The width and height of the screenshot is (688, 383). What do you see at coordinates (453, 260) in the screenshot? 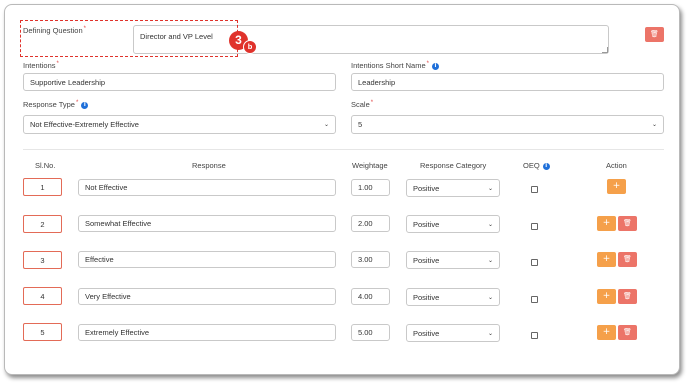
I see `row-3-category-select: Positive ⌄` at bounding box center [453, 260].